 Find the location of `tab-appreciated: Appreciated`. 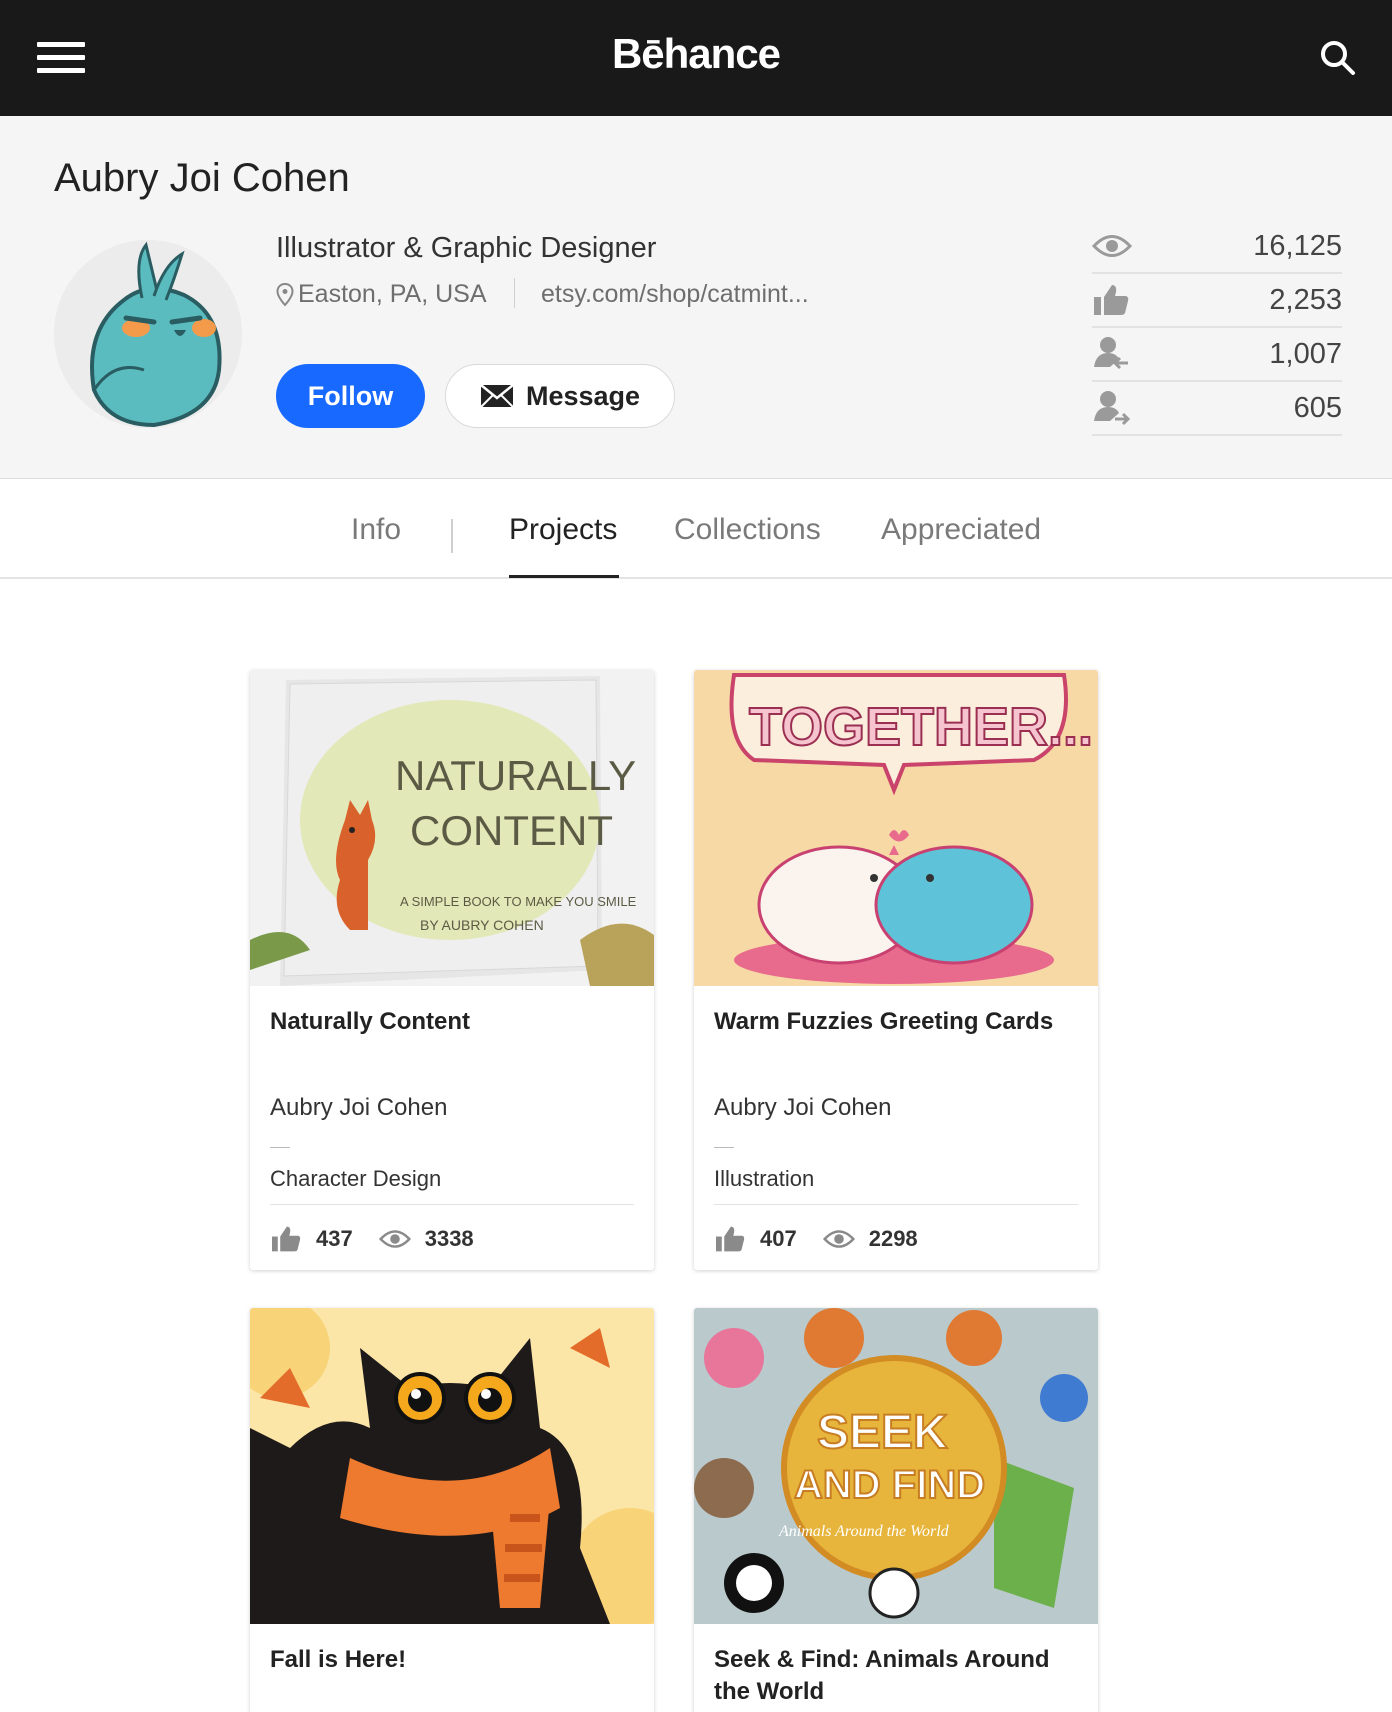

tab-appreciated: Appreciated is located at coordinates (961, 530).